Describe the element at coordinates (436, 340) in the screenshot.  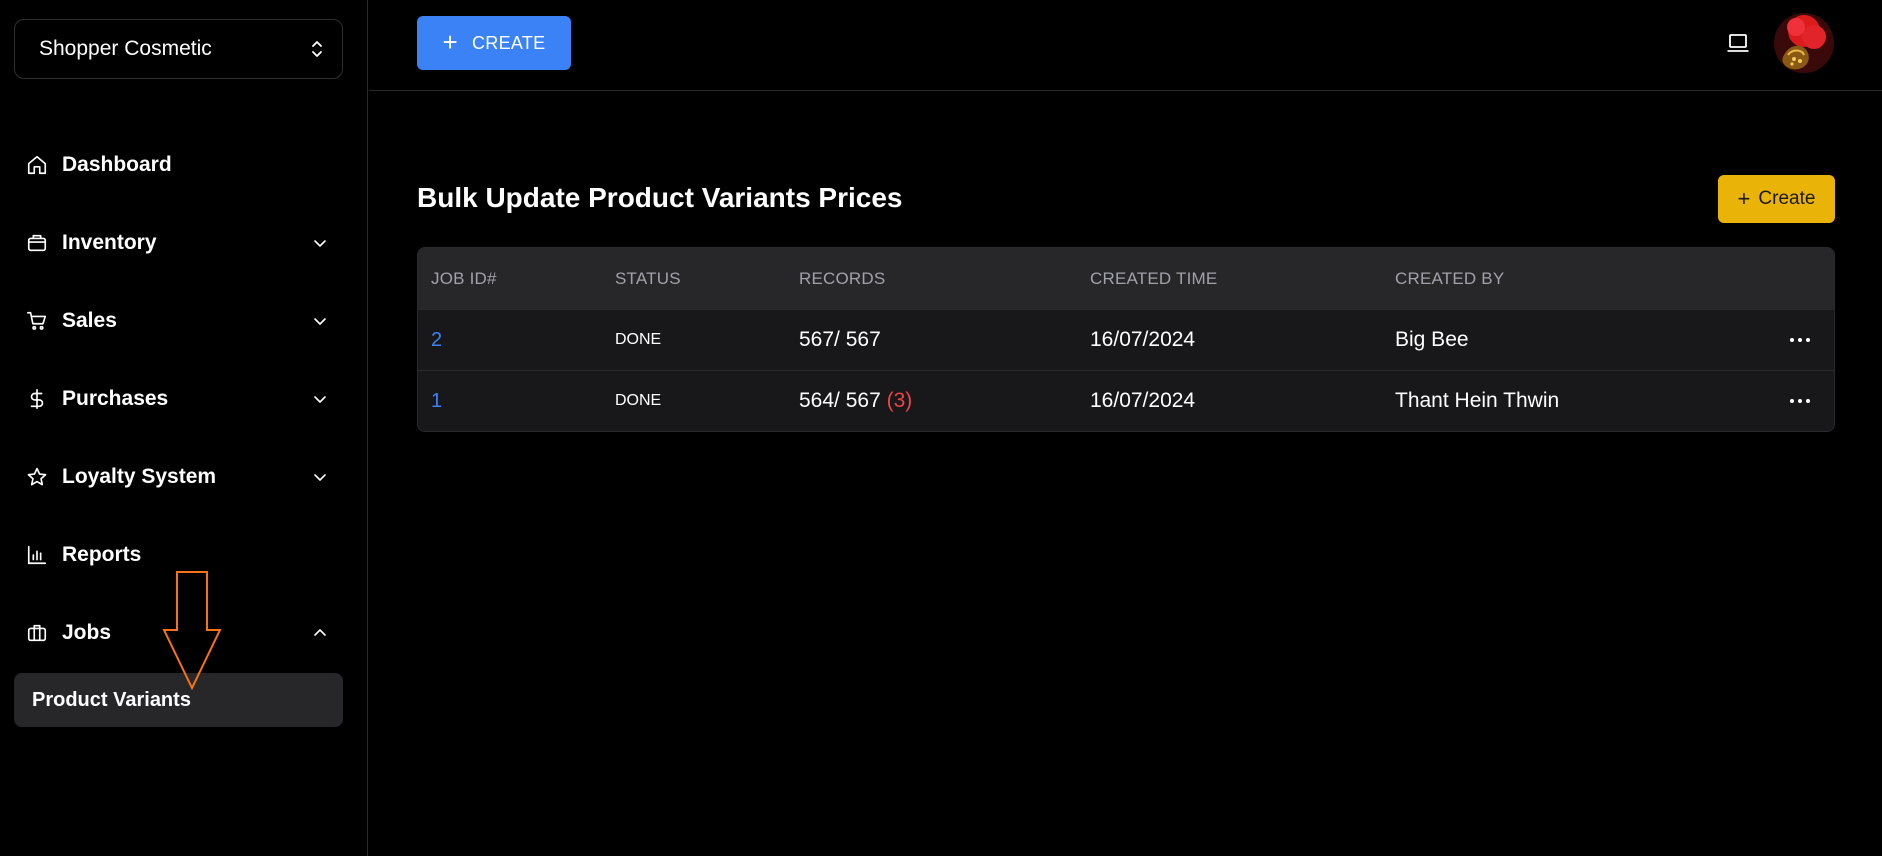
I see `job-id-link: 2` at that location.